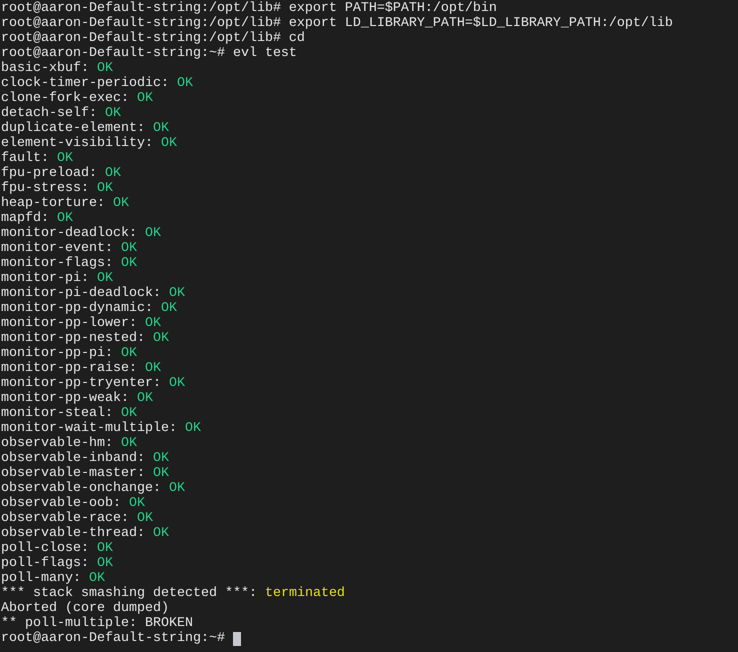 The height and width of the screenshot is (652, 738). I want to click on test-name: observable-thread:, so click(73, 533).